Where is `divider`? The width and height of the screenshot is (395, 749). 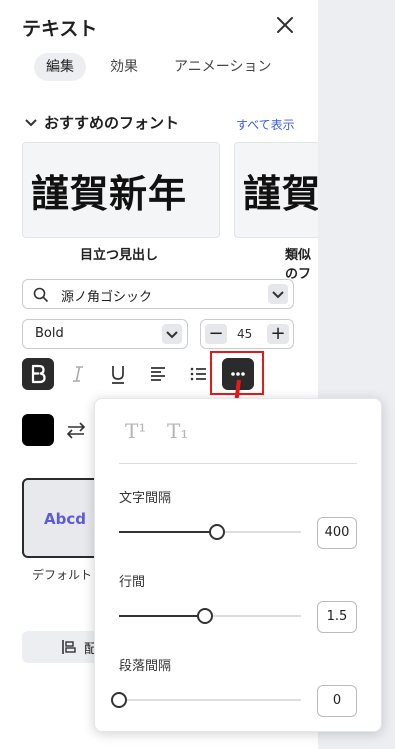 divider is located at coordinates (238, 463).